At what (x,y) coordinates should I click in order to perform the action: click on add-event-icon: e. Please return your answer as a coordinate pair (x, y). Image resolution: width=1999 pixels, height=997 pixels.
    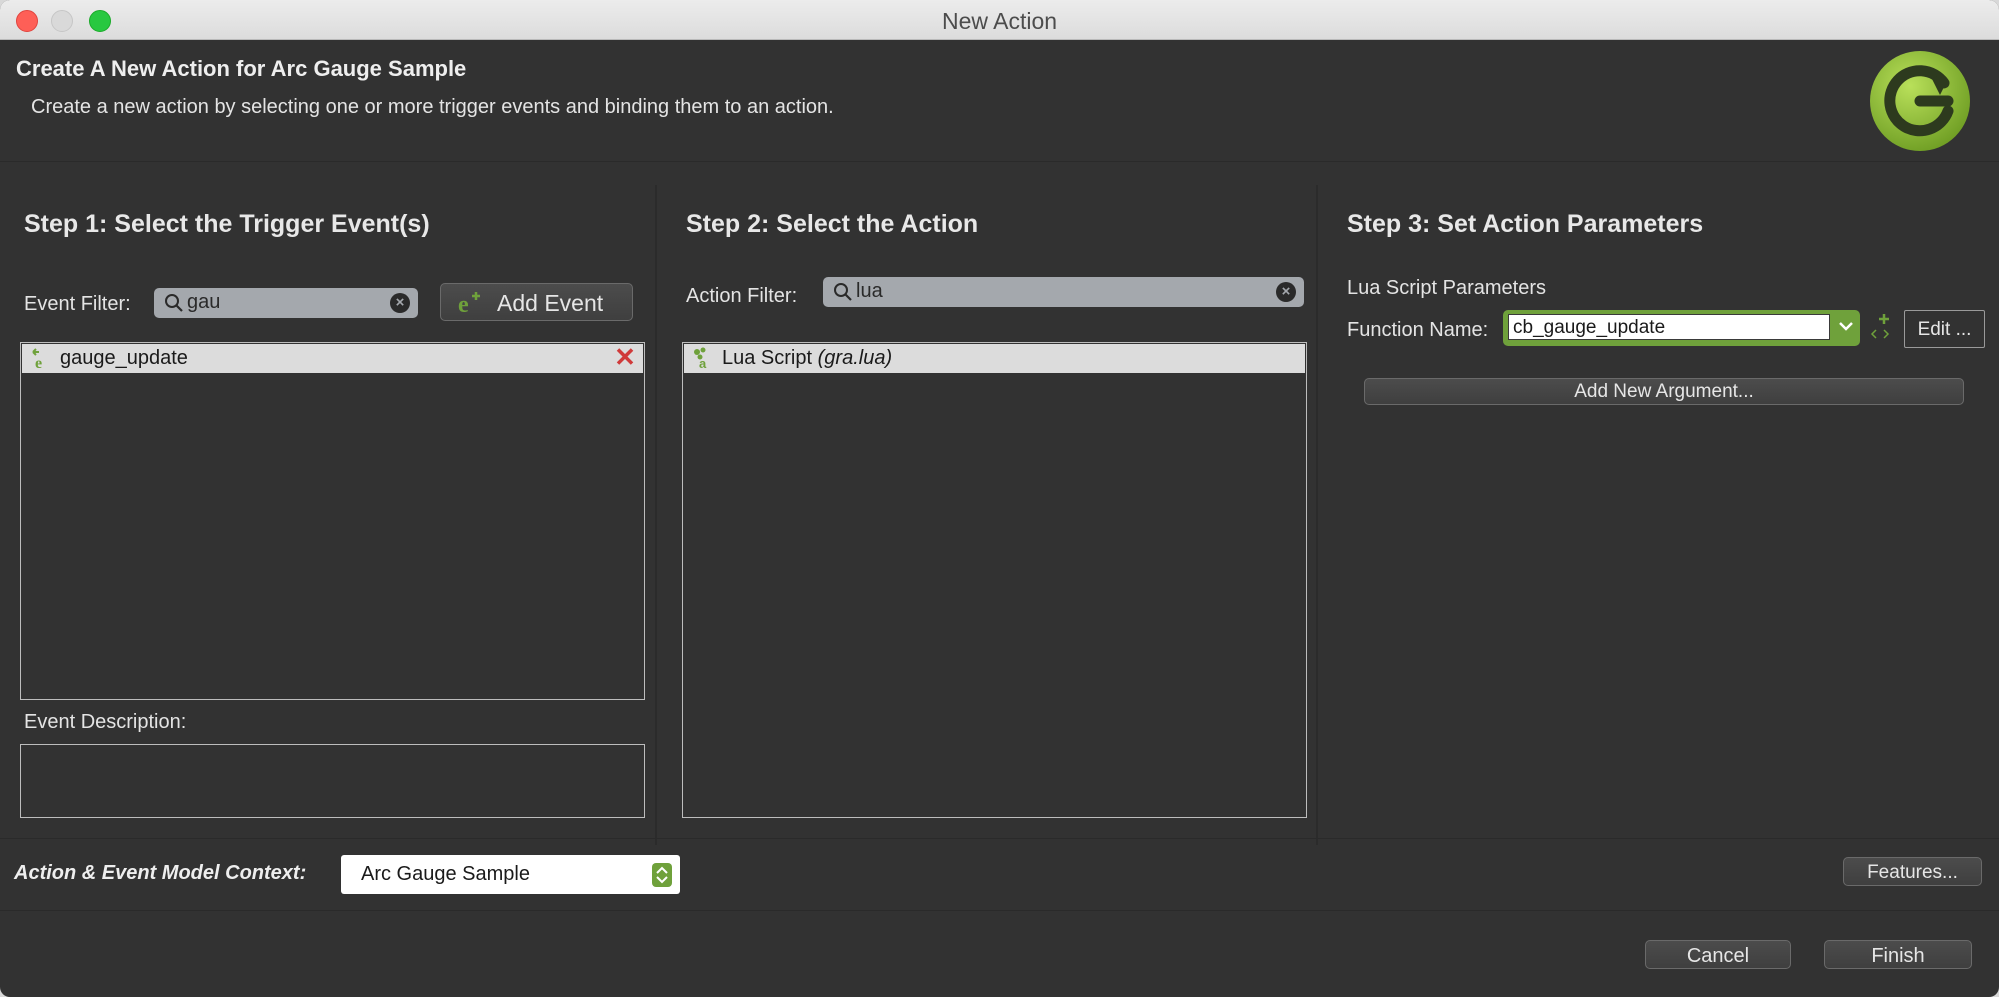
    Looking at the image, I should click on (469, 304).